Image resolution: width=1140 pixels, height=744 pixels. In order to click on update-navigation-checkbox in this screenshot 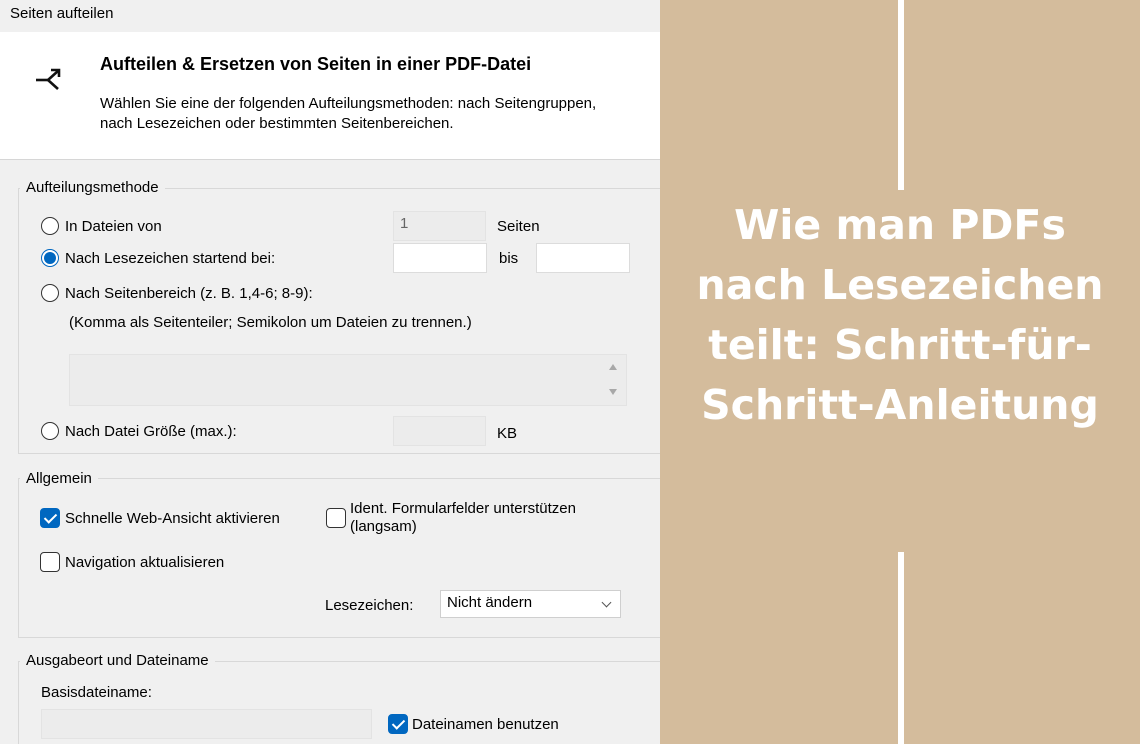, I will do `click(50, 562)`.